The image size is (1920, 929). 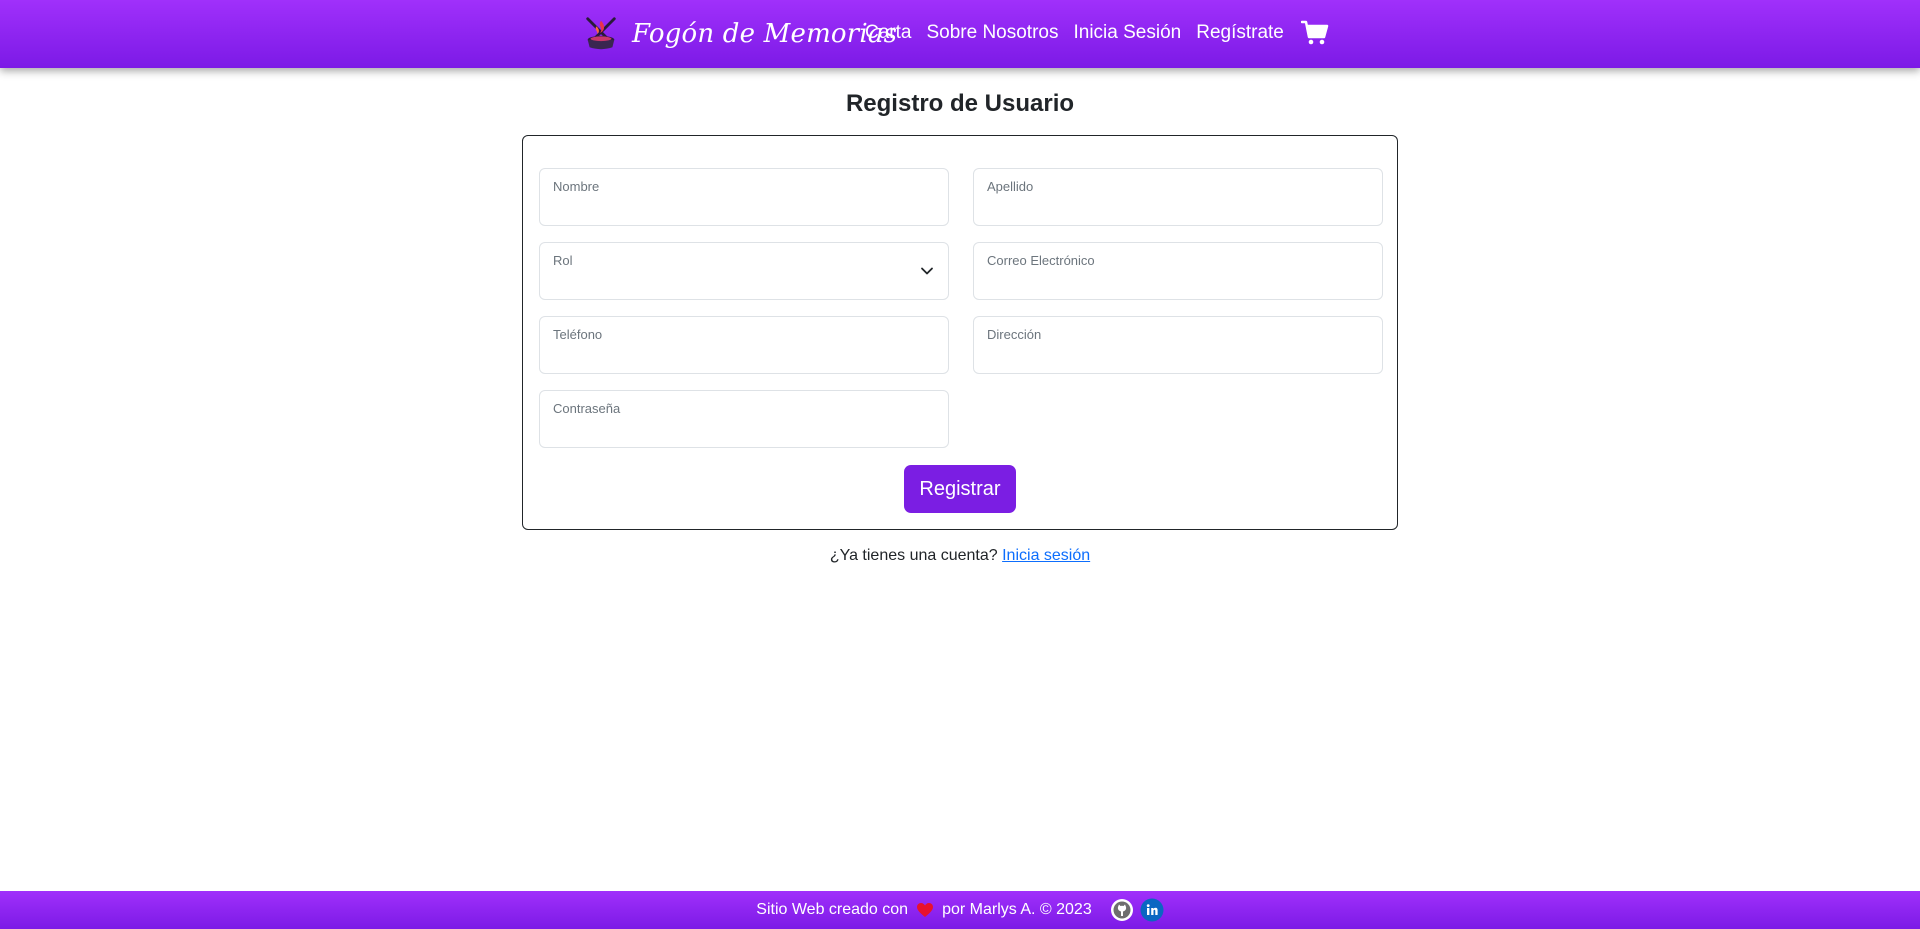 What do you see at coordinates (1046, 555) in the screenshot?
I see `login-link: Inicia sesión` at bounding box center [1046, 555].